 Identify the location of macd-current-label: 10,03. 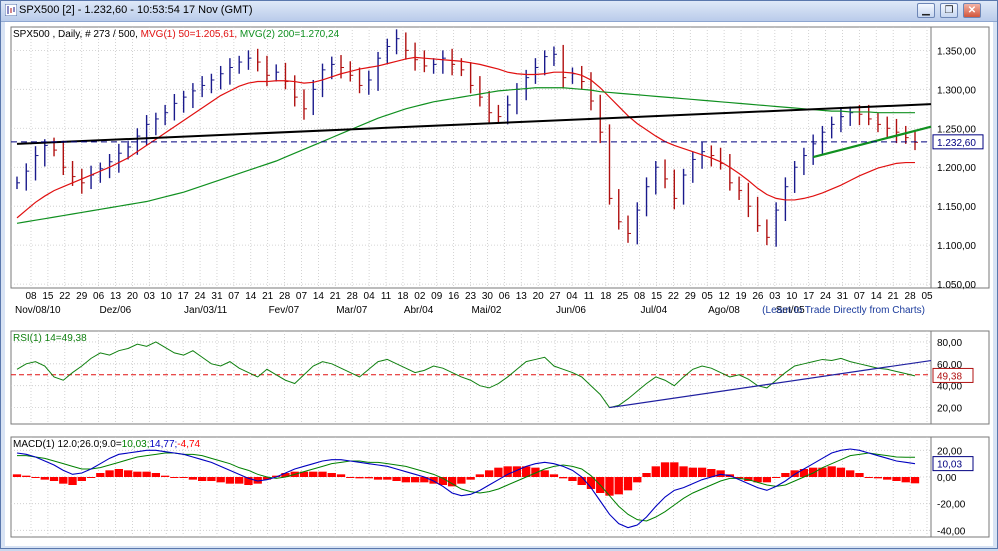
(949, 465).